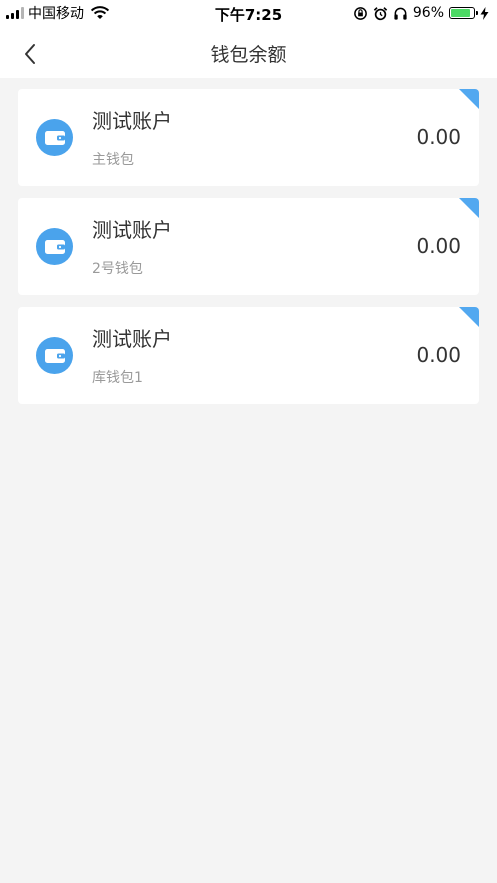 This screenshot has height=883, width=497. I want to click on nav-bar: 钱包余额, so click(248, 52).